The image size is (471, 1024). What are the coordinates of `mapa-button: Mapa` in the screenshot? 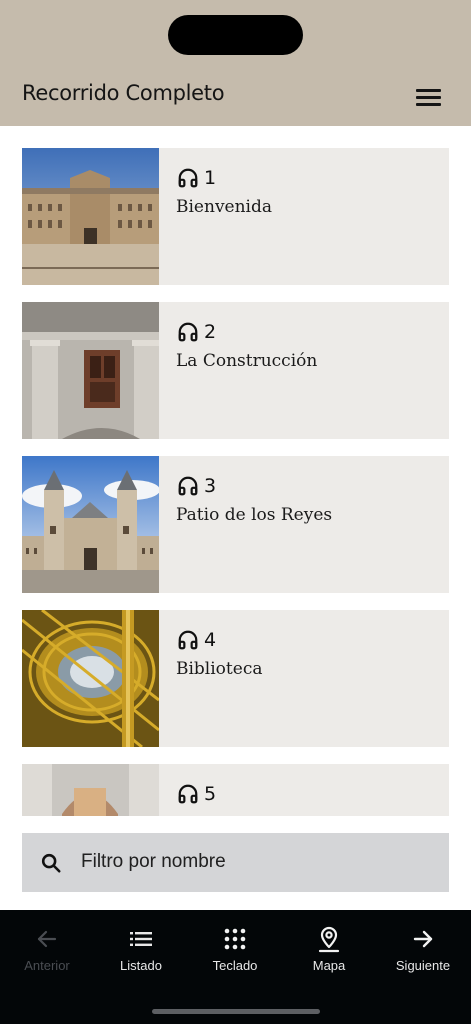 It's located at (329, 952).